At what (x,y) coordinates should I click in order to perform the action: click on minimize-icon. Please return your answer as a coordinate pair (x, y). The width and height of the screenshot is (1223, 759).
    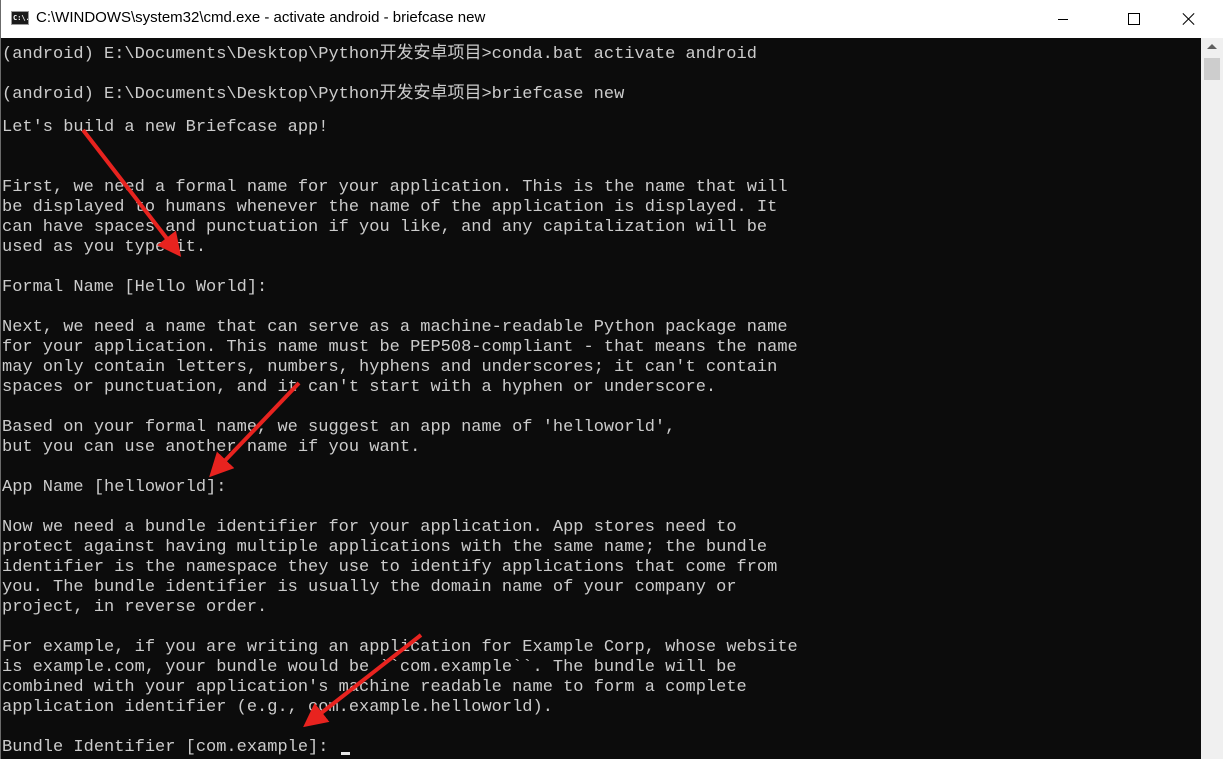
    Looking at the image, I should click on (1063, 19).